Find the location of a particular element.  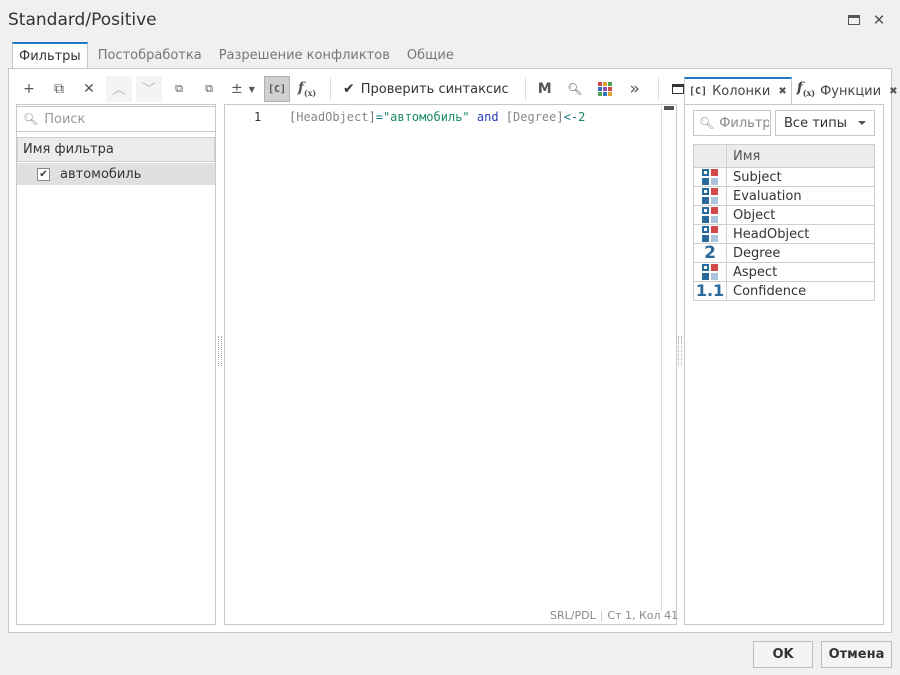

cancel-button: Отмена is located at coordinates (856, 654).